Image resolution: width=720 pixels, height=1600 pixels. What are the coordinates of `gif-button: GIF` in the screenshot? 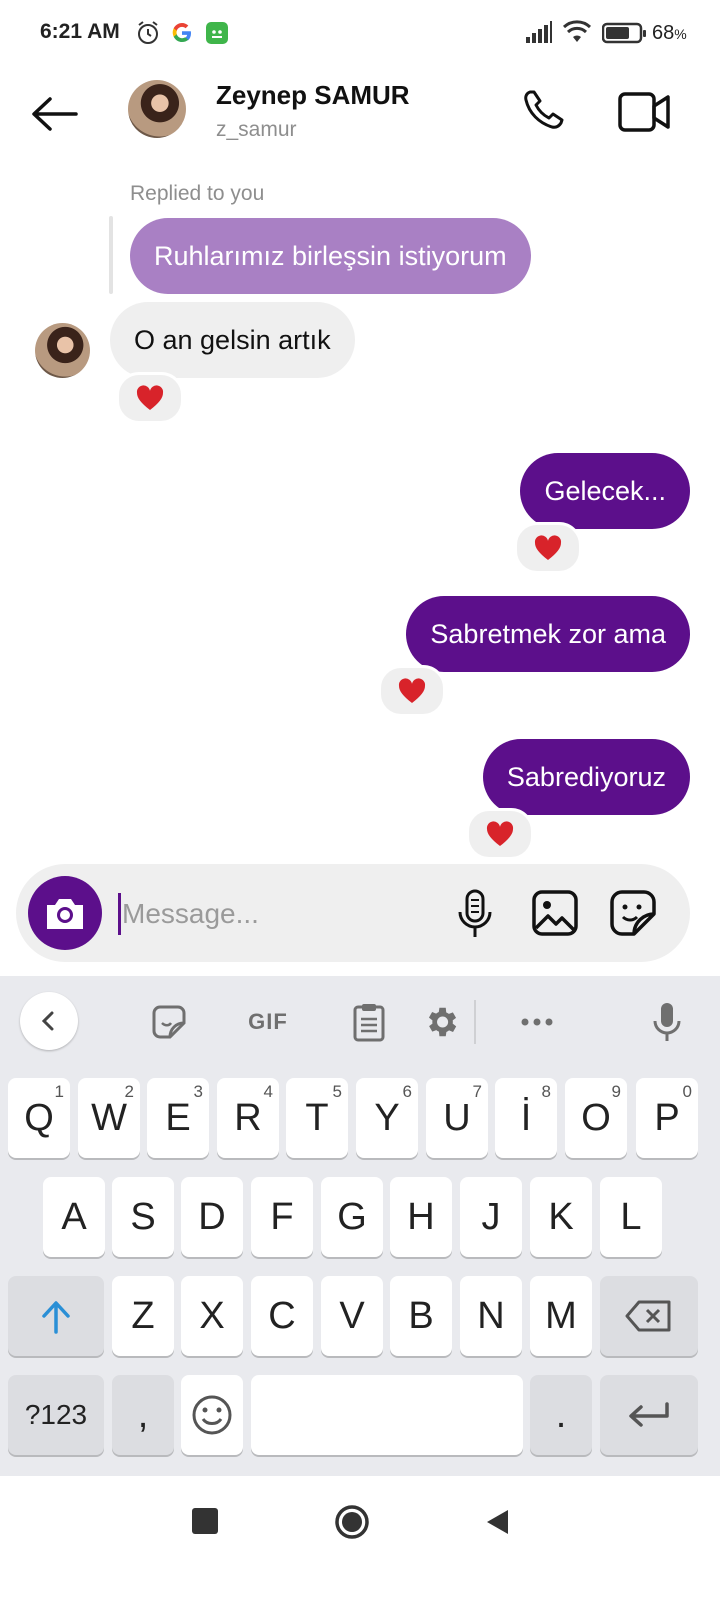 It's located at (268, 1022).